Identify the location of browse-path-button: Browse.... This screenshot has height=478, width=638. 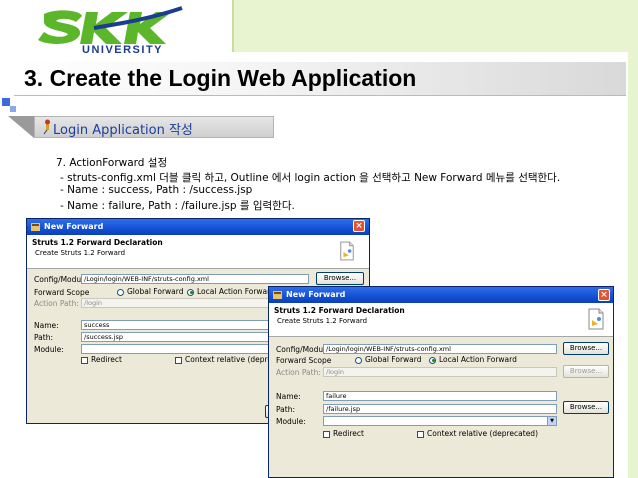
(586, 407).